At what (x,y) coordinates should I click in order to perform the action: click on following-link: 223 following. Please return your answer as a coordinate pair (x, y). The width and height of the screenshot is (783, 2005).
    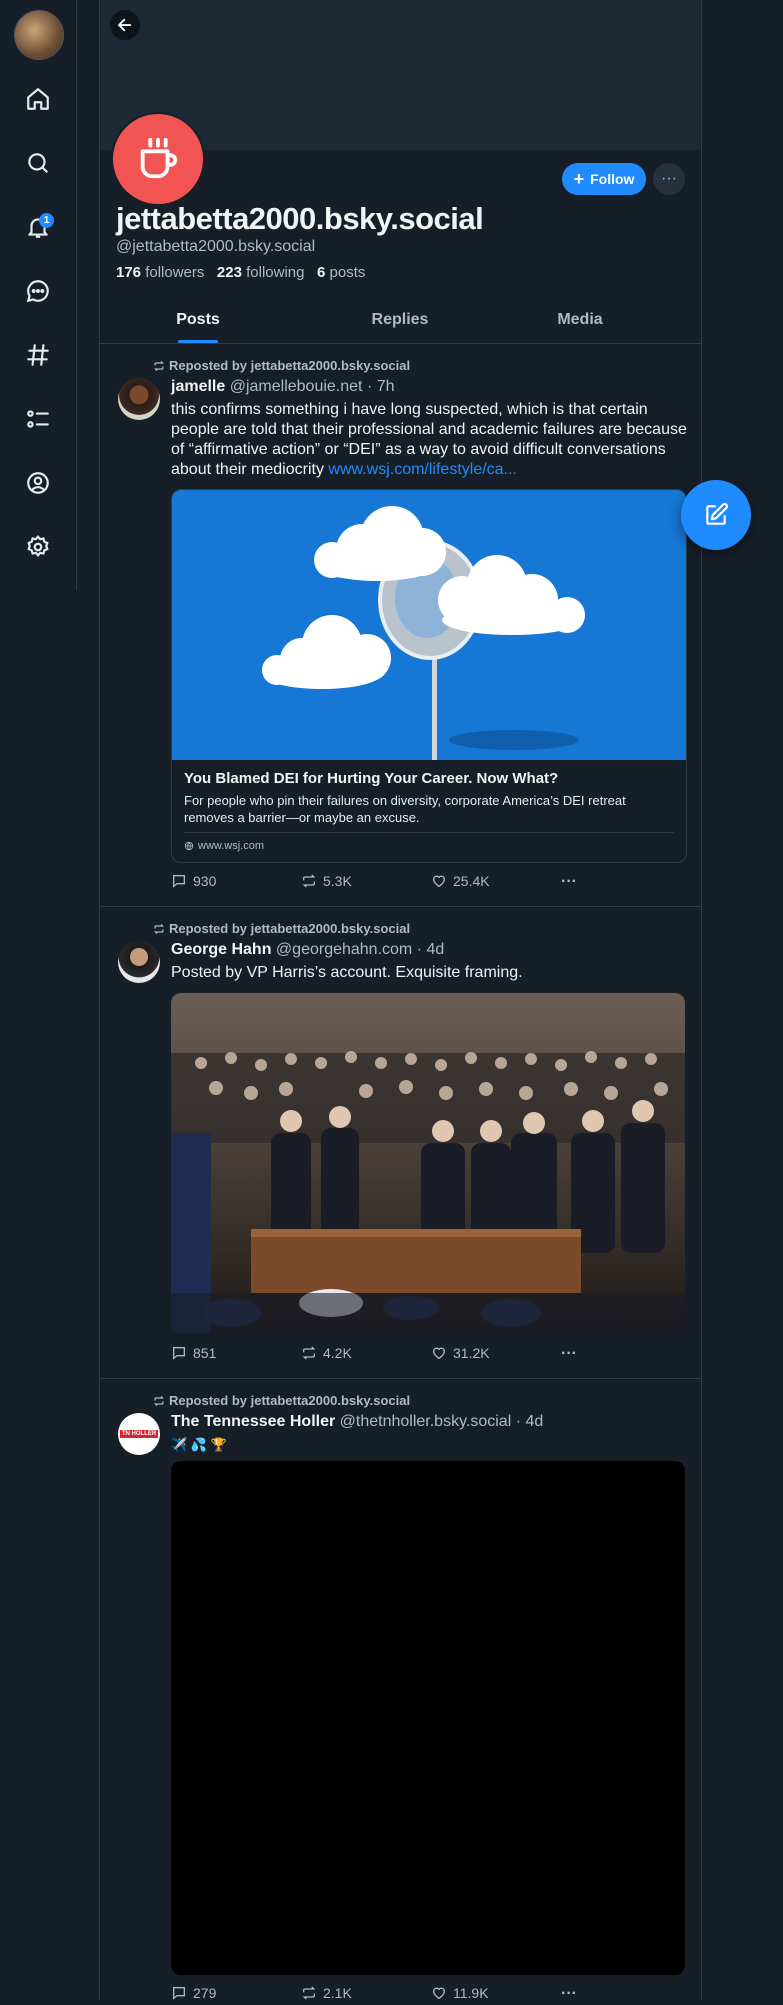
    Looking at the image, I should click on (261, 272).